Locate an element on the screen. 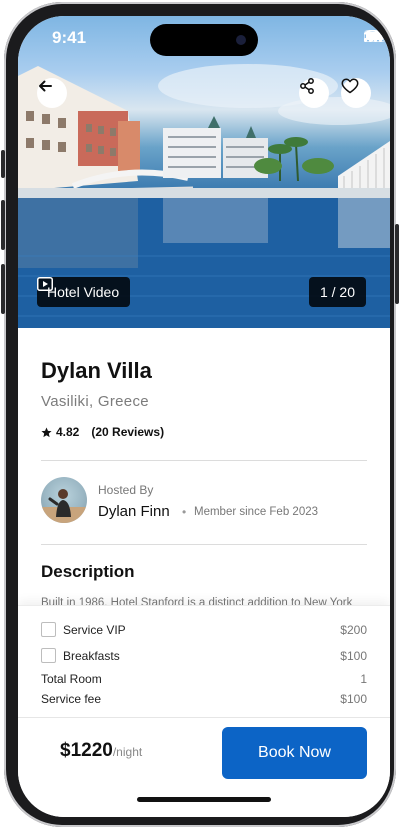  back-button is located at coordinates (52, 93).